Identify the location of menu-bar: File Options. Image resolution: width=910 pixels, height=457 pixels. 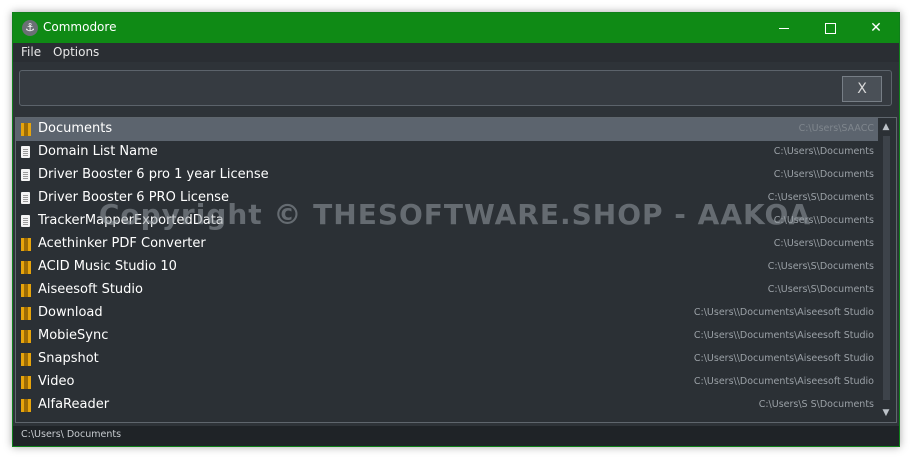
(456, 52).